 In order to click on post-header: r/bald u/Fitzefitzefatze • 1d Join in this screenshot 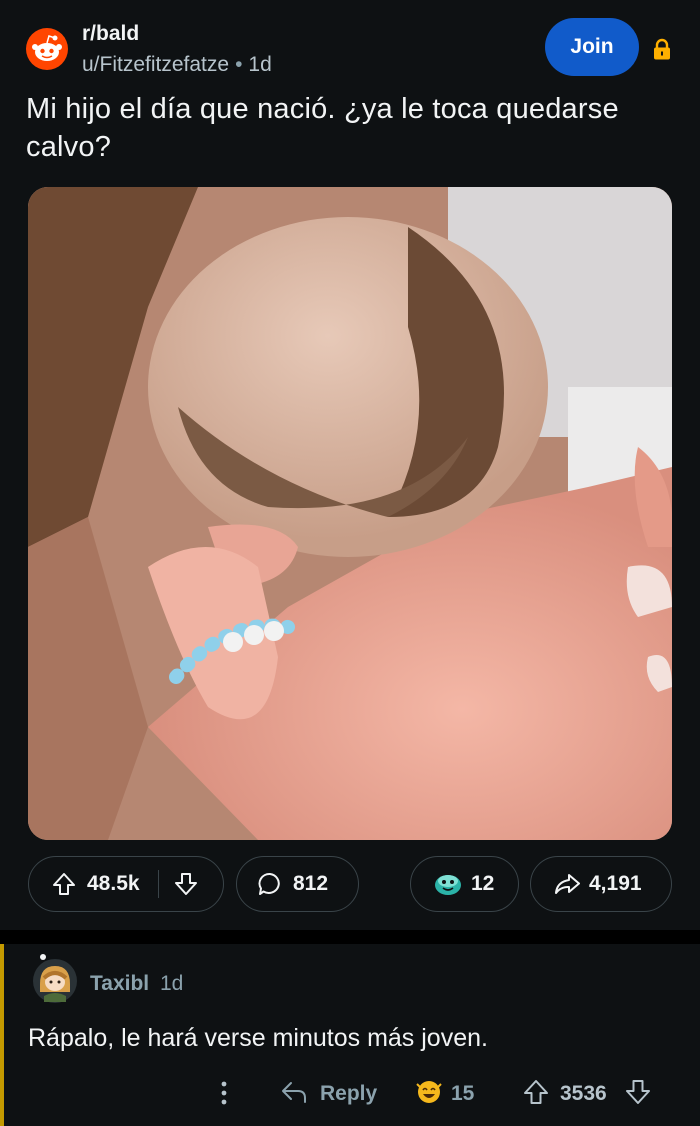, I will do `click(356, 50)`.